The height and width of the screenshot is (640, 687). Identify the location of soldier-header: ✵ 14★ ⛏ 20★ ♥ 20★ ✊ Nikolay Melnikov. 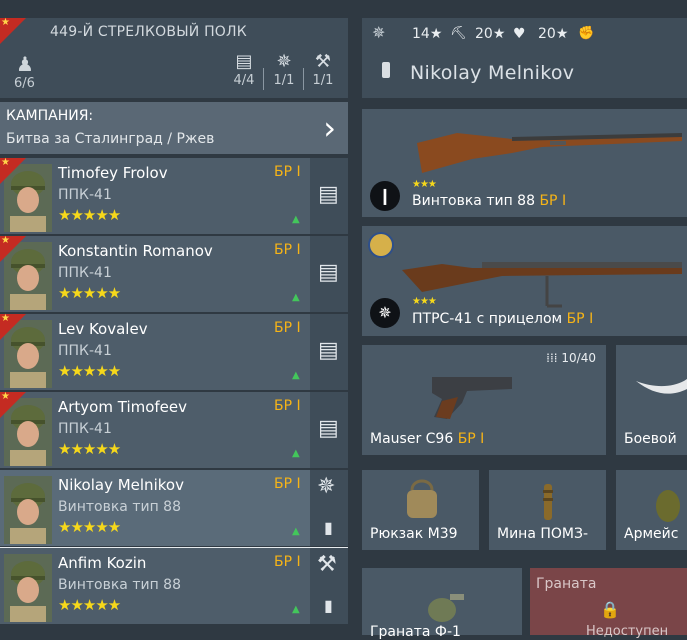
(524, 58).